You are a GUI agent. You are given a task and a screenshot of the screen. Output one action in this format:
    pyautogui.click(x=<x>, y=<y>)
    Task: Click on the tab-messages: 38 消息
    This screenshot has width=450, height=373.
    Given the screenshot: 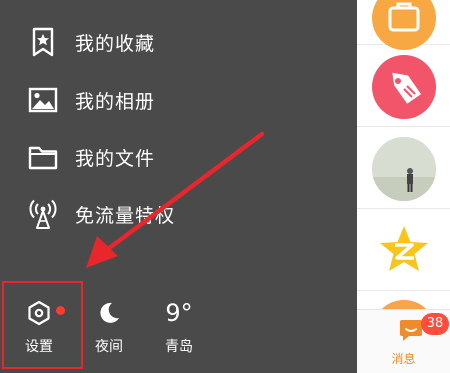 What is the action you would take?
    pyautogui.click(x=403, y=341)
    